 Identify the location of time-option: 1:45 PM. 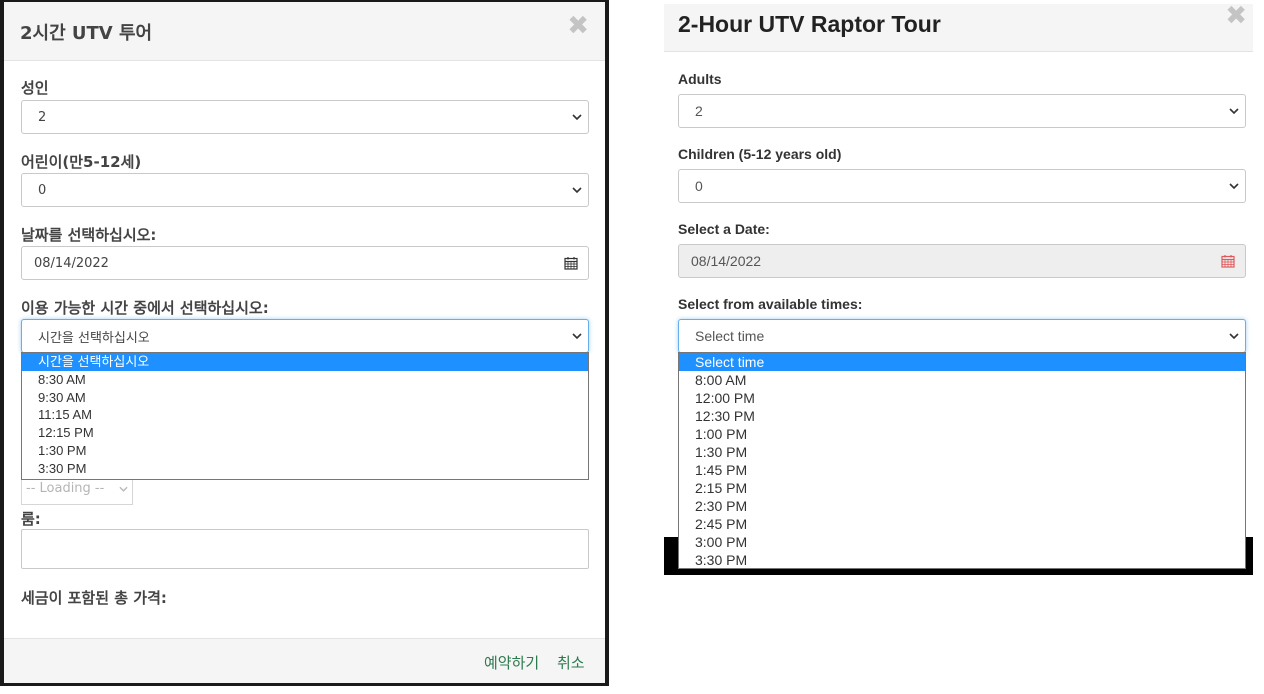
(962, 470).